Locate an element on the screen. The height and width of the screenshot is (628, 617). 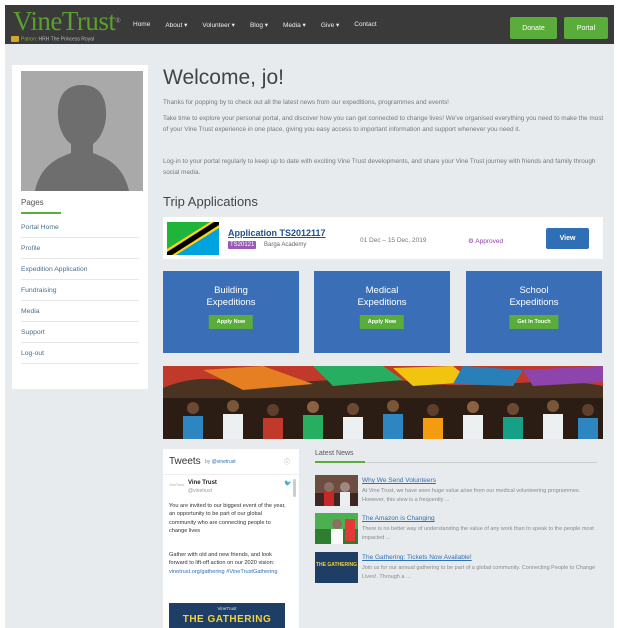
twitter-bird-icon: 🐦 is located at coordinates (288, 484).